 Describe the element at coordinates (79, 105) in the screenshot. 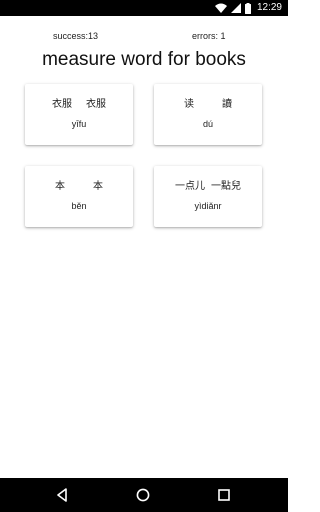

I see `card-hanzi: 衣服 衣服` at that location.